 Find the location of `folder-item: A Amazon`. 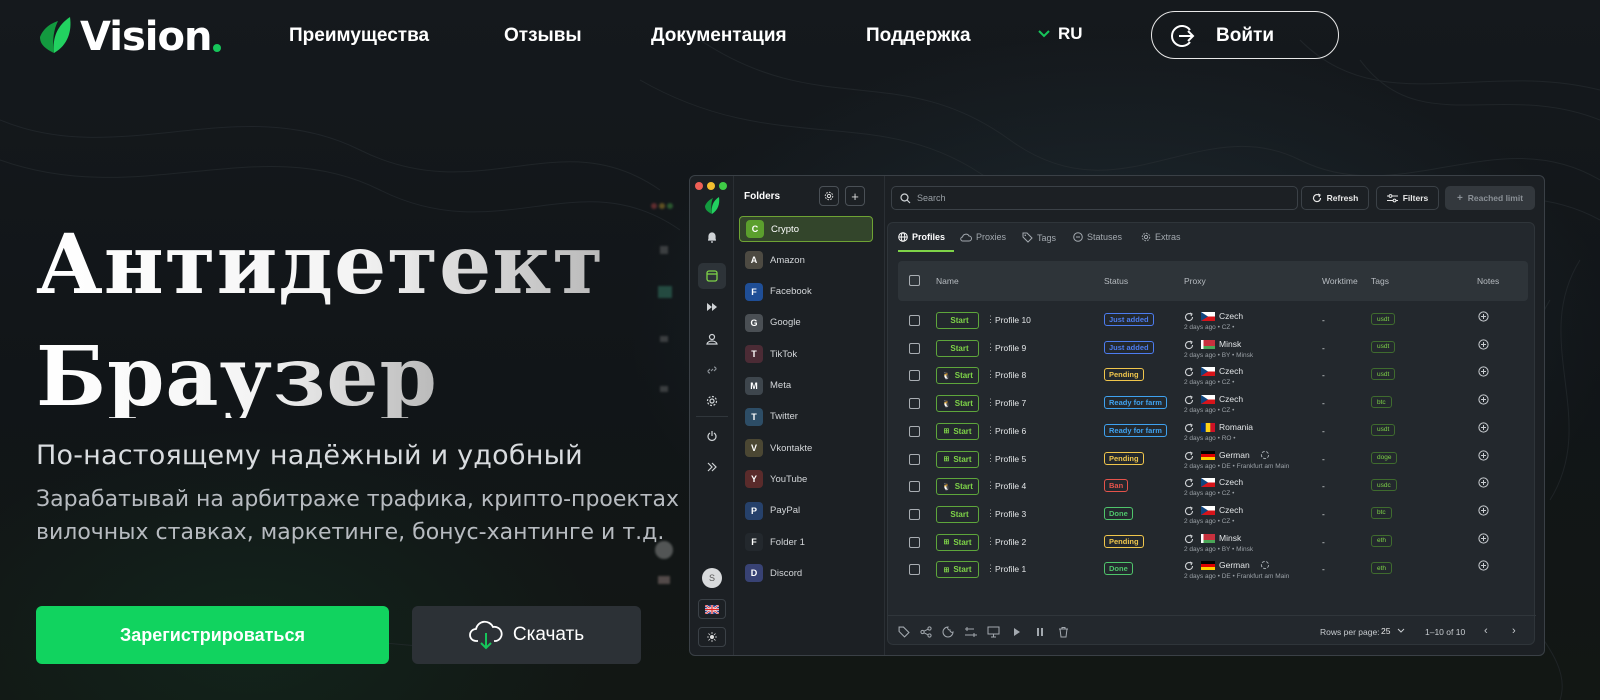

folder-item: A Amazon is located at coordinates (806, 260).